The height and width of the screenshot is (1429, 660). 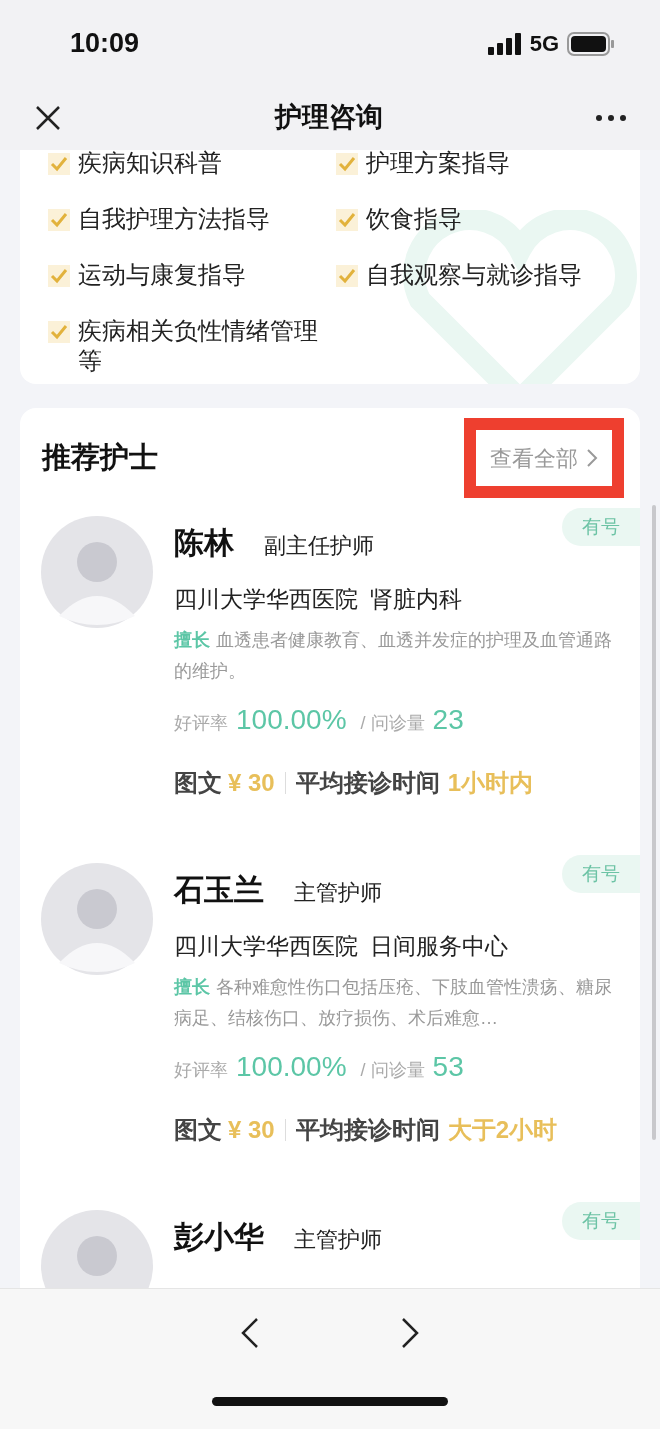 I want to click on service-item: 疾病相关负性情绪管理等, so click(x=198, y=346).